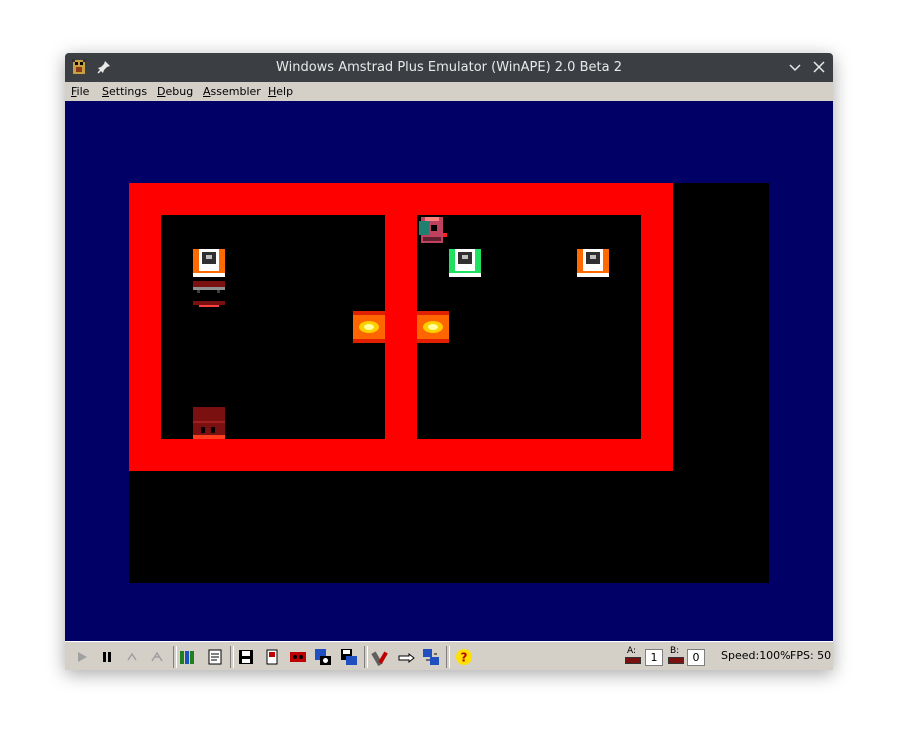 This screenshot has height=748, width=898. I want to click on drive-b-label: B:, so click(675, 651).